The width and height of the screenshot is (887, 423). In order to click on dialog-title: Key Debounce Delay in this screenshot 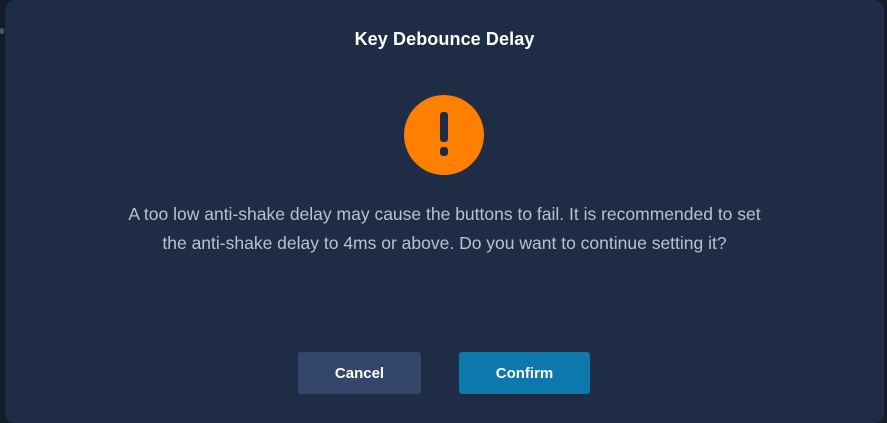, I will do `click(444, 39)`.